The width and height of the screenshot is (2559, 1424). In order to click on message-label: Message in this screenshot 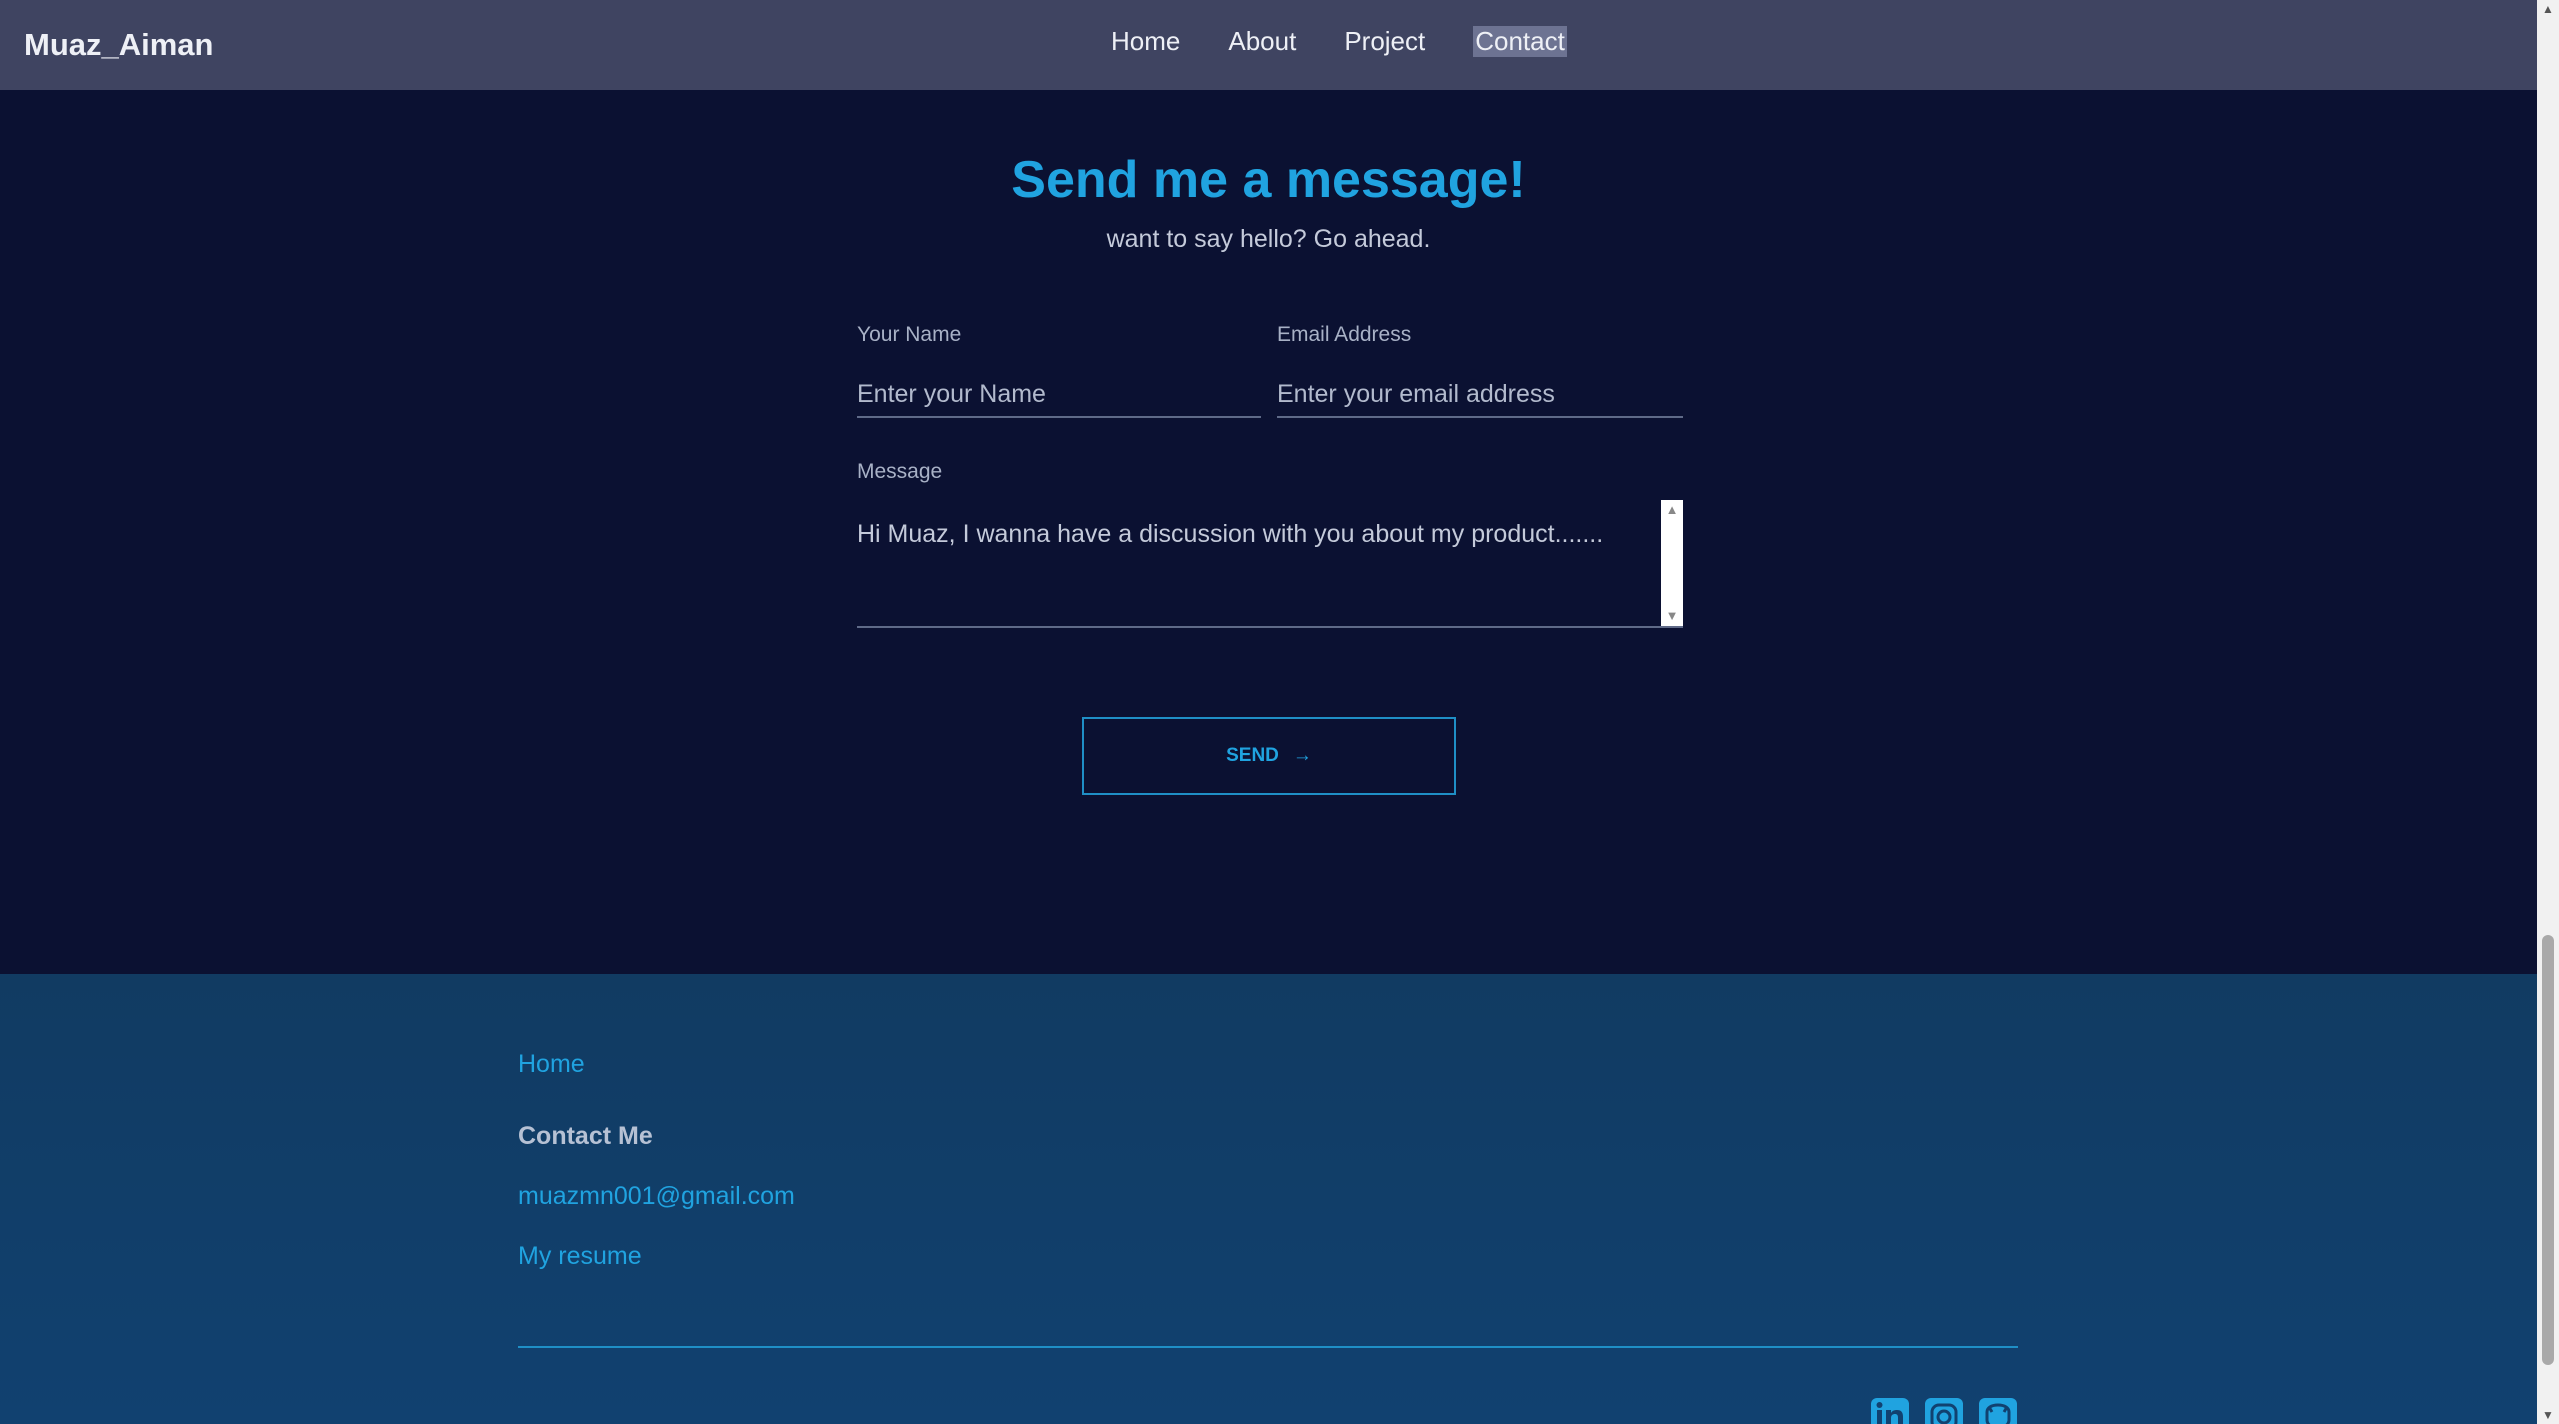, I will do `click(900, 471)`.